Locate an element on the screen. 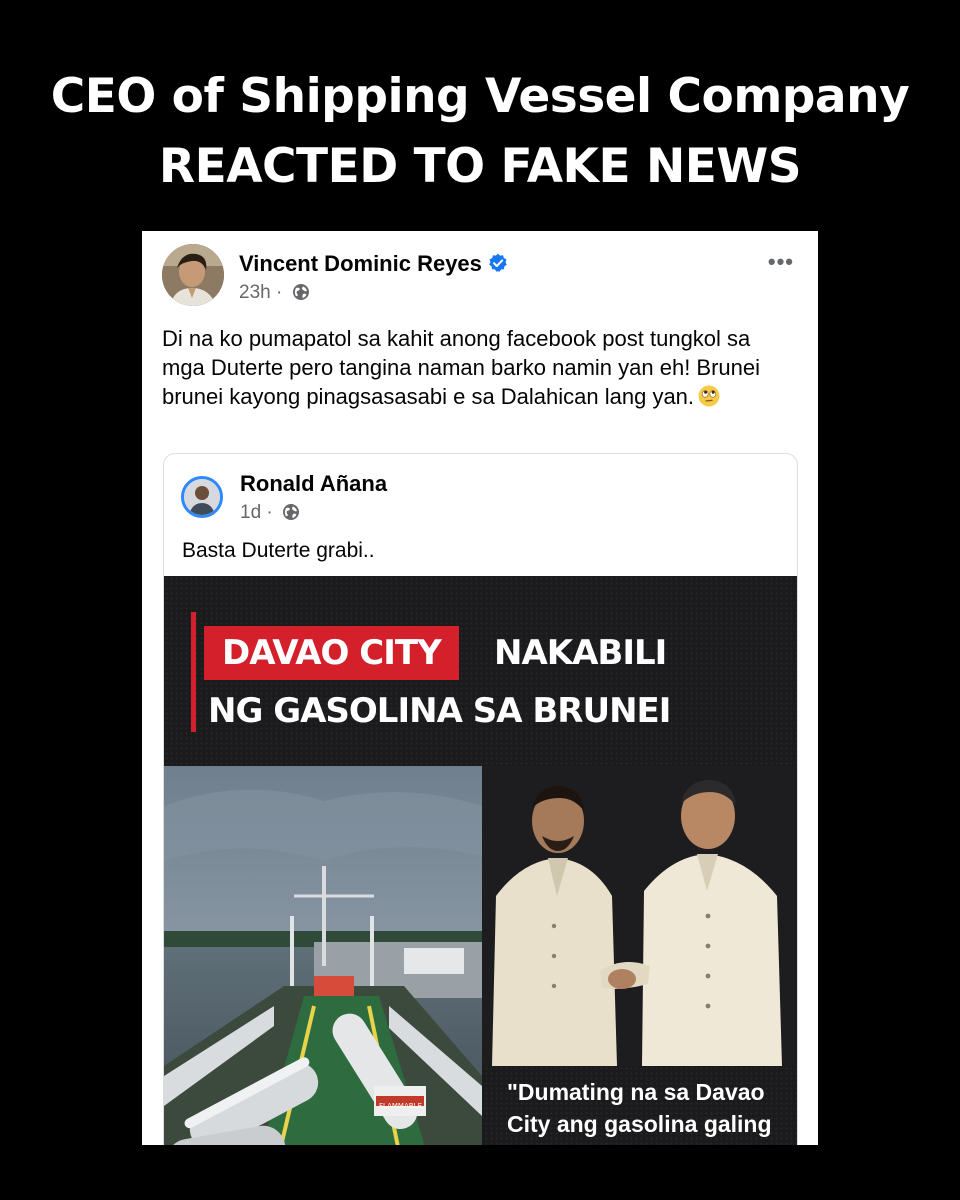  shared-post-time: 1d is located at coordinates (250, 512).